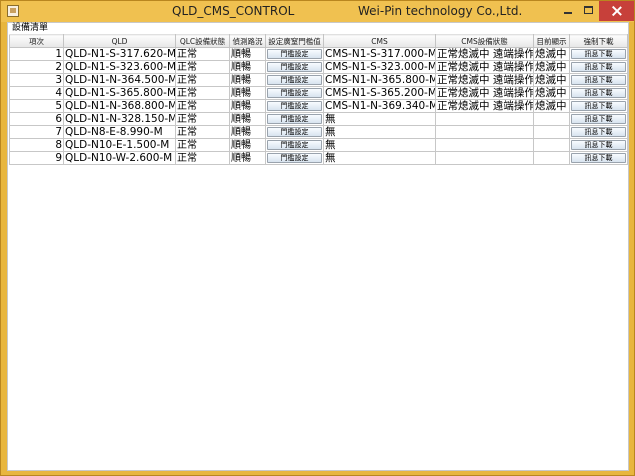 This screenshot has height=476, width=635. I want to click on table-row: 6 QLD-N1-N-328.150-M 正常 順暢 門檻設定無 訊息下載, so click(318, 119).